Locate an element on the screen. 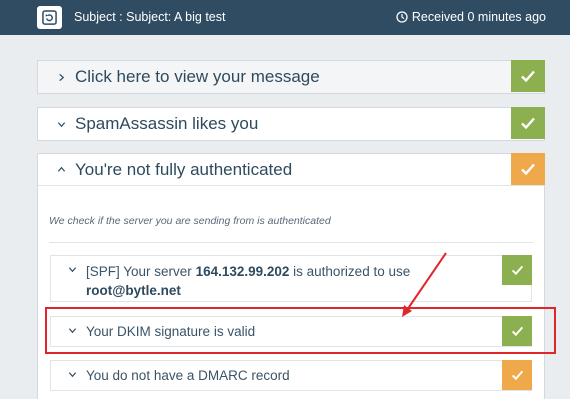 Image resolution: width=570 pixels, height=399 pixels. server-ip: 164.132.99.202 is located at coordinates (242, 271).